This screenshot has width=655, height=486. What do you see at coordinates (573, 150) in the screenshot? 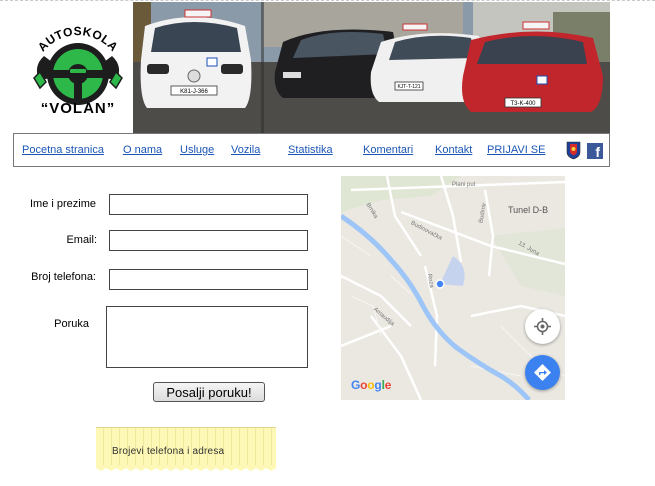
I see `flag-icon` at bounding box center [573, 150].